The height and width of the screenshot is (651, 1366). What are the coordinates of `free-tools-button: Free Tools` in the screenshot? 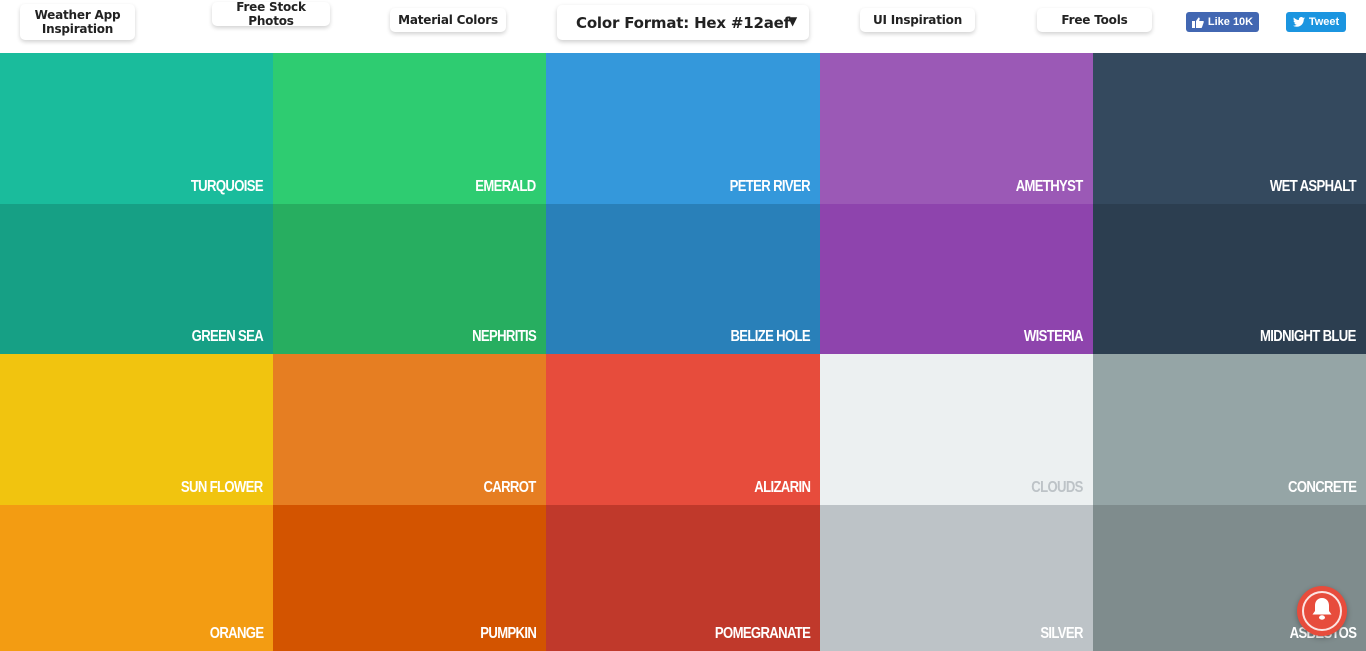 It's located at (1094, 20).